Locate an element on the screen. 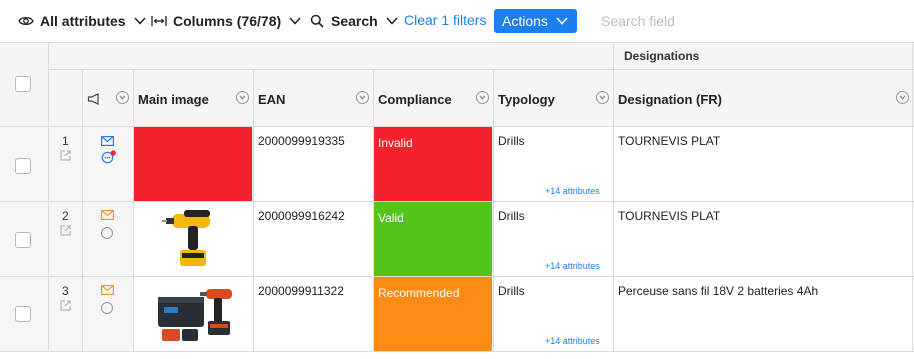 Image resolution: width=914 pixels, height=359 pixels. compliance-label: Invalid is located at coordinates (395, 143).